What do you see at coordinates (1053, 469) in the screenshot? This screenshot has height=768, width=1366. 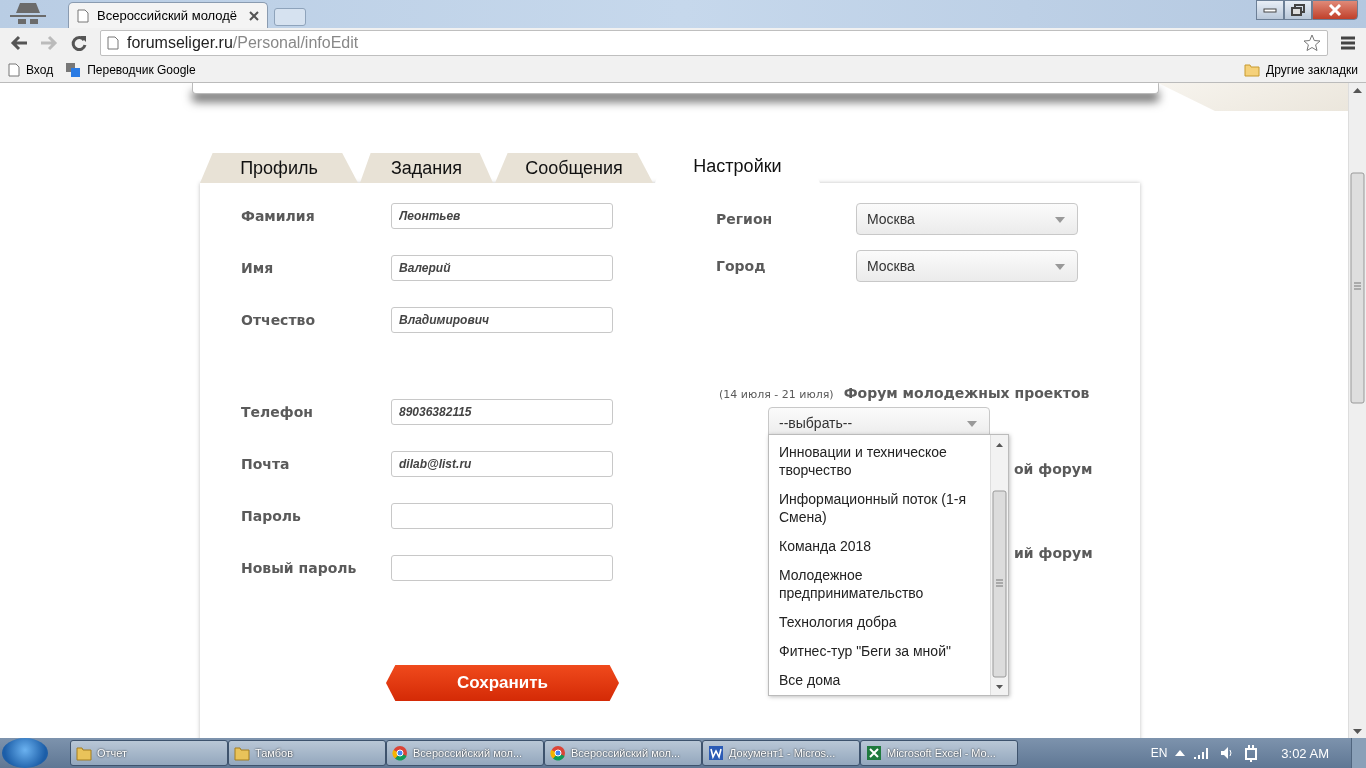 I see `forum-title: ой форум` at bounding box center [1053, 469].